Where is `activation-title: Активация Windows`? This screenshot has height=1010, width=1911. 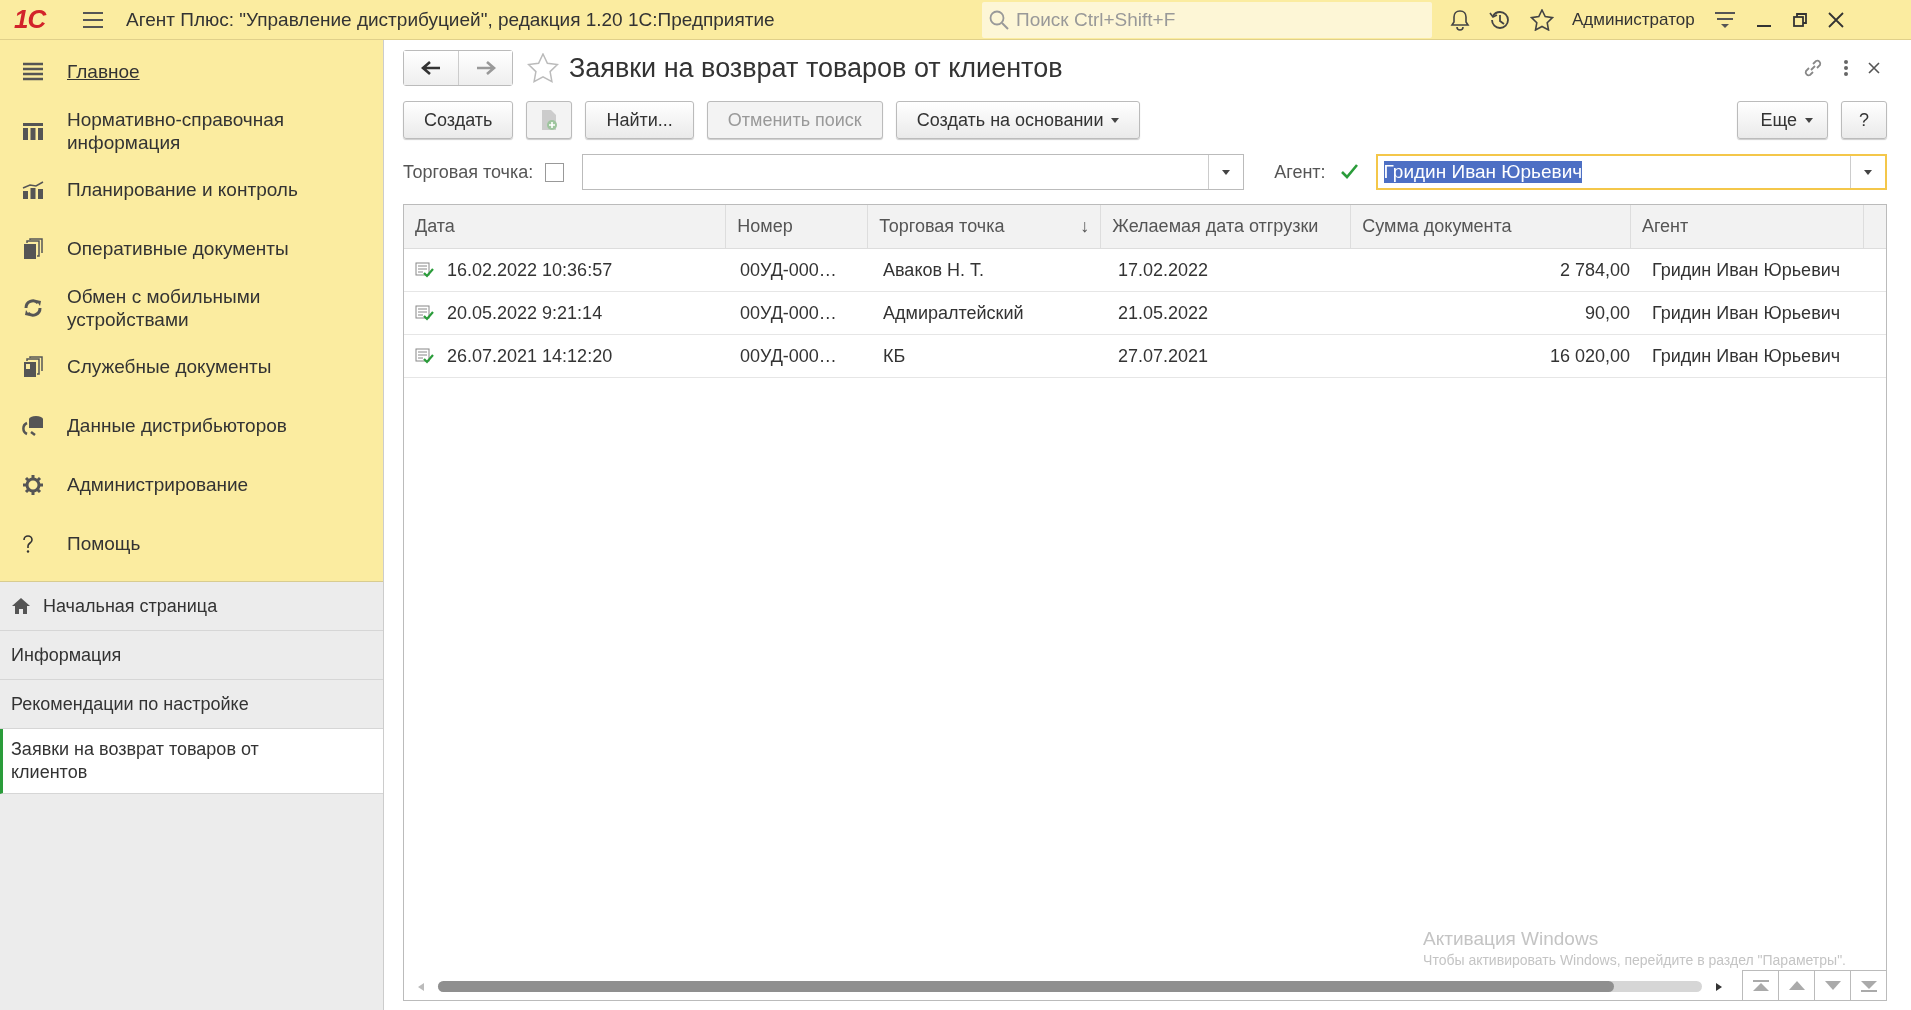
activation-title: Активация Windows is located at coordinates (1511, 939).